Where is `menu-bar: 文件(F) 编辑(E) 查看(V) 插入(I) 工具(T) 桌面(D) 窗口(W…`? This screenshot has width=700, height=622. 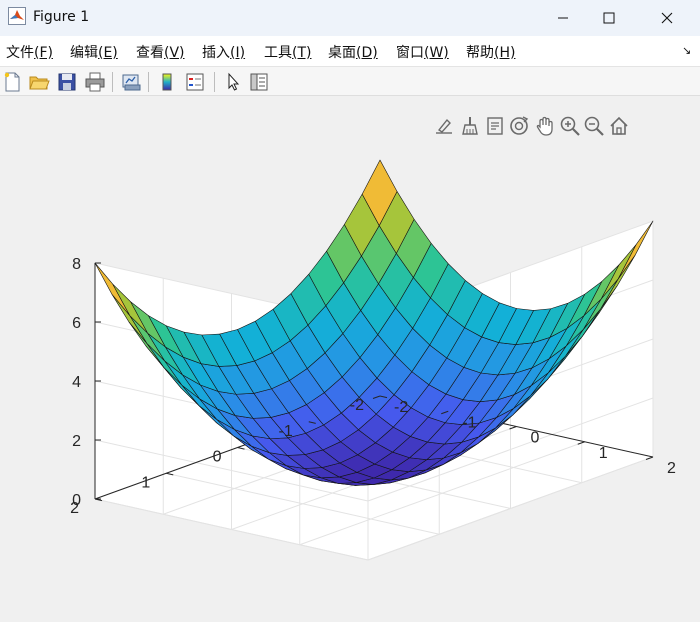 menu-bar: 文件(F) 编辑(E) 查看(V) 插入(I) 工具(T) 桌面(D) 窗口(W… is located at coordinates (350, 51).